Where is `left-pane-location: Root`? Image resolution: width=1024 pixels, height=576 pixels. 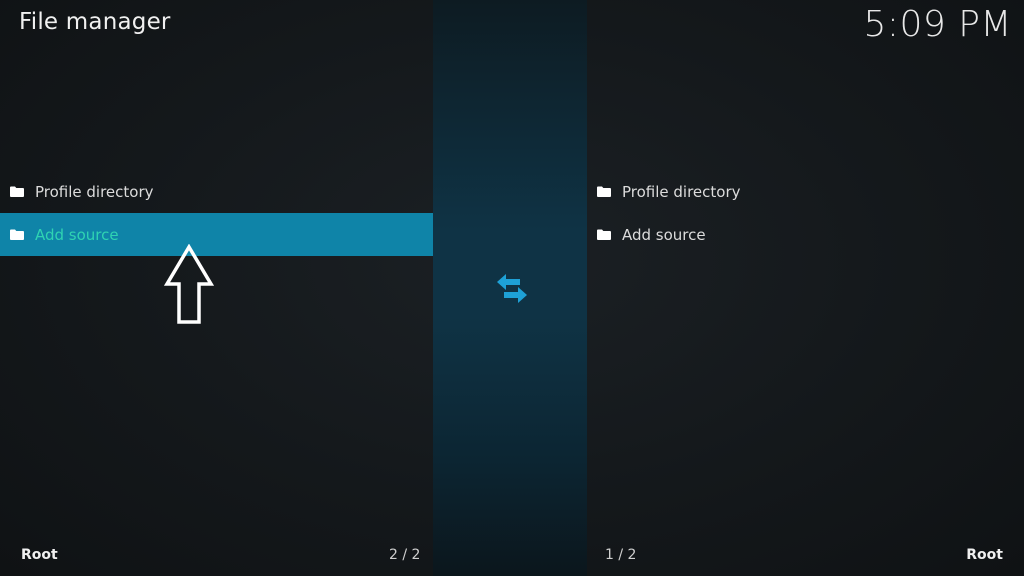 left-pane-location: Root is located at coordinates (39, 555).